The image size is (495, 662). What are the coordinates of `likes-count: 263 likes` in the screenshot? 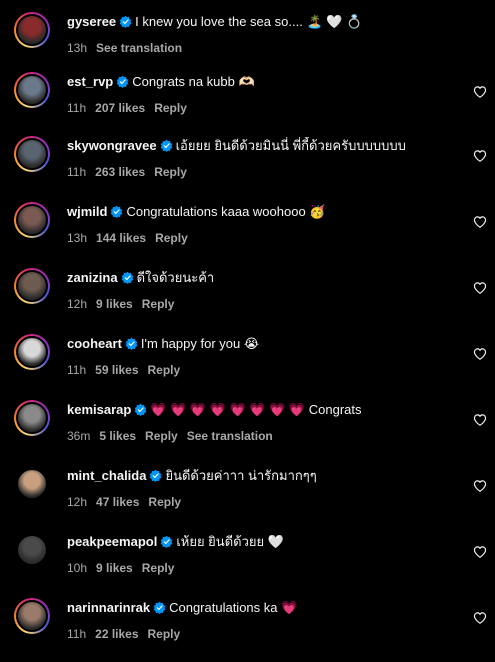 It's located at (120, 172).